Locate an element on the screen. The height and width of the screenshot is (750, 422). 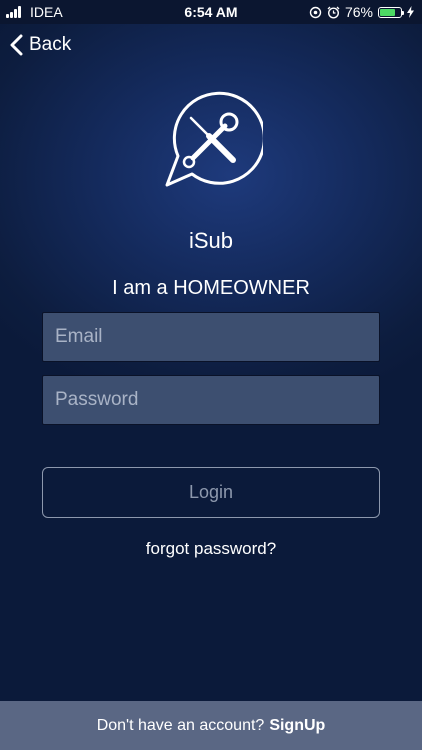
charging-bolt-icon is located at coordinates (410, 12).